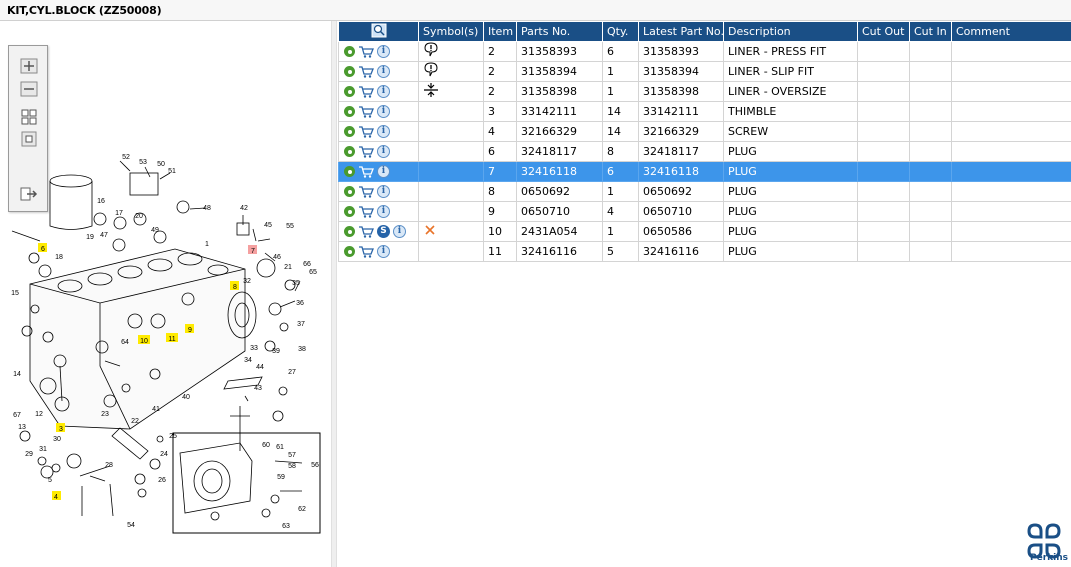 The image size is (1071, 567). What do you see at coordinates (1011, 31) in the screenshot?
I see `column-header-comment: Comment` at bounding box center [1011, 31].